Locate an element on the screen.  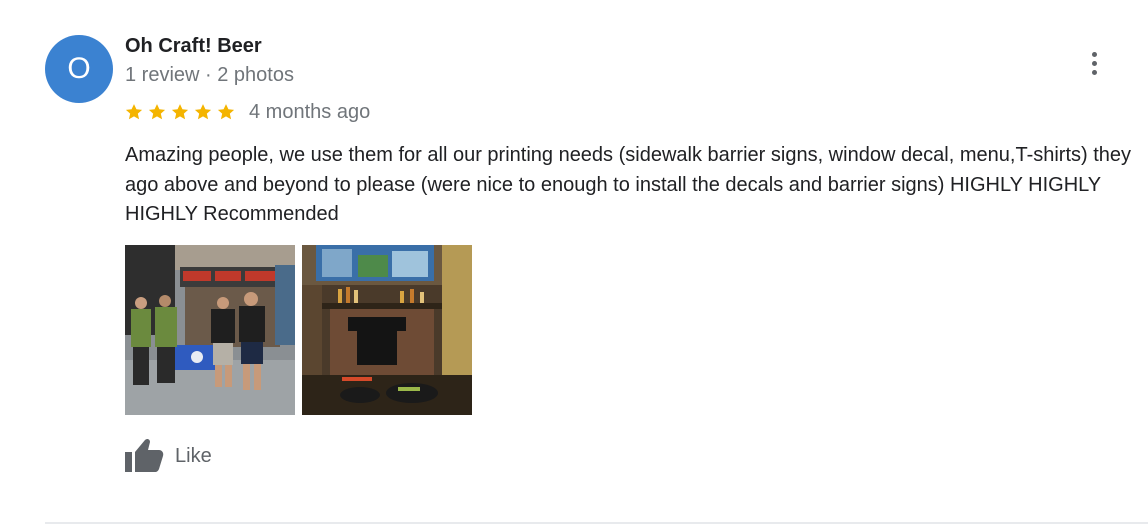
thumbs-up-icon is located at coordinates (144, 455).